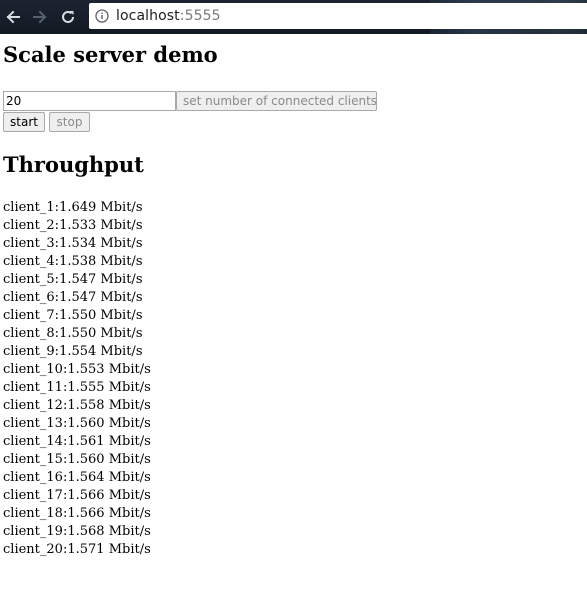 The height and width of the screenshot is (590, 587). Describe the element at coordinates (29, 261) in the screenshot. I see `client-name: client_4` at that location.